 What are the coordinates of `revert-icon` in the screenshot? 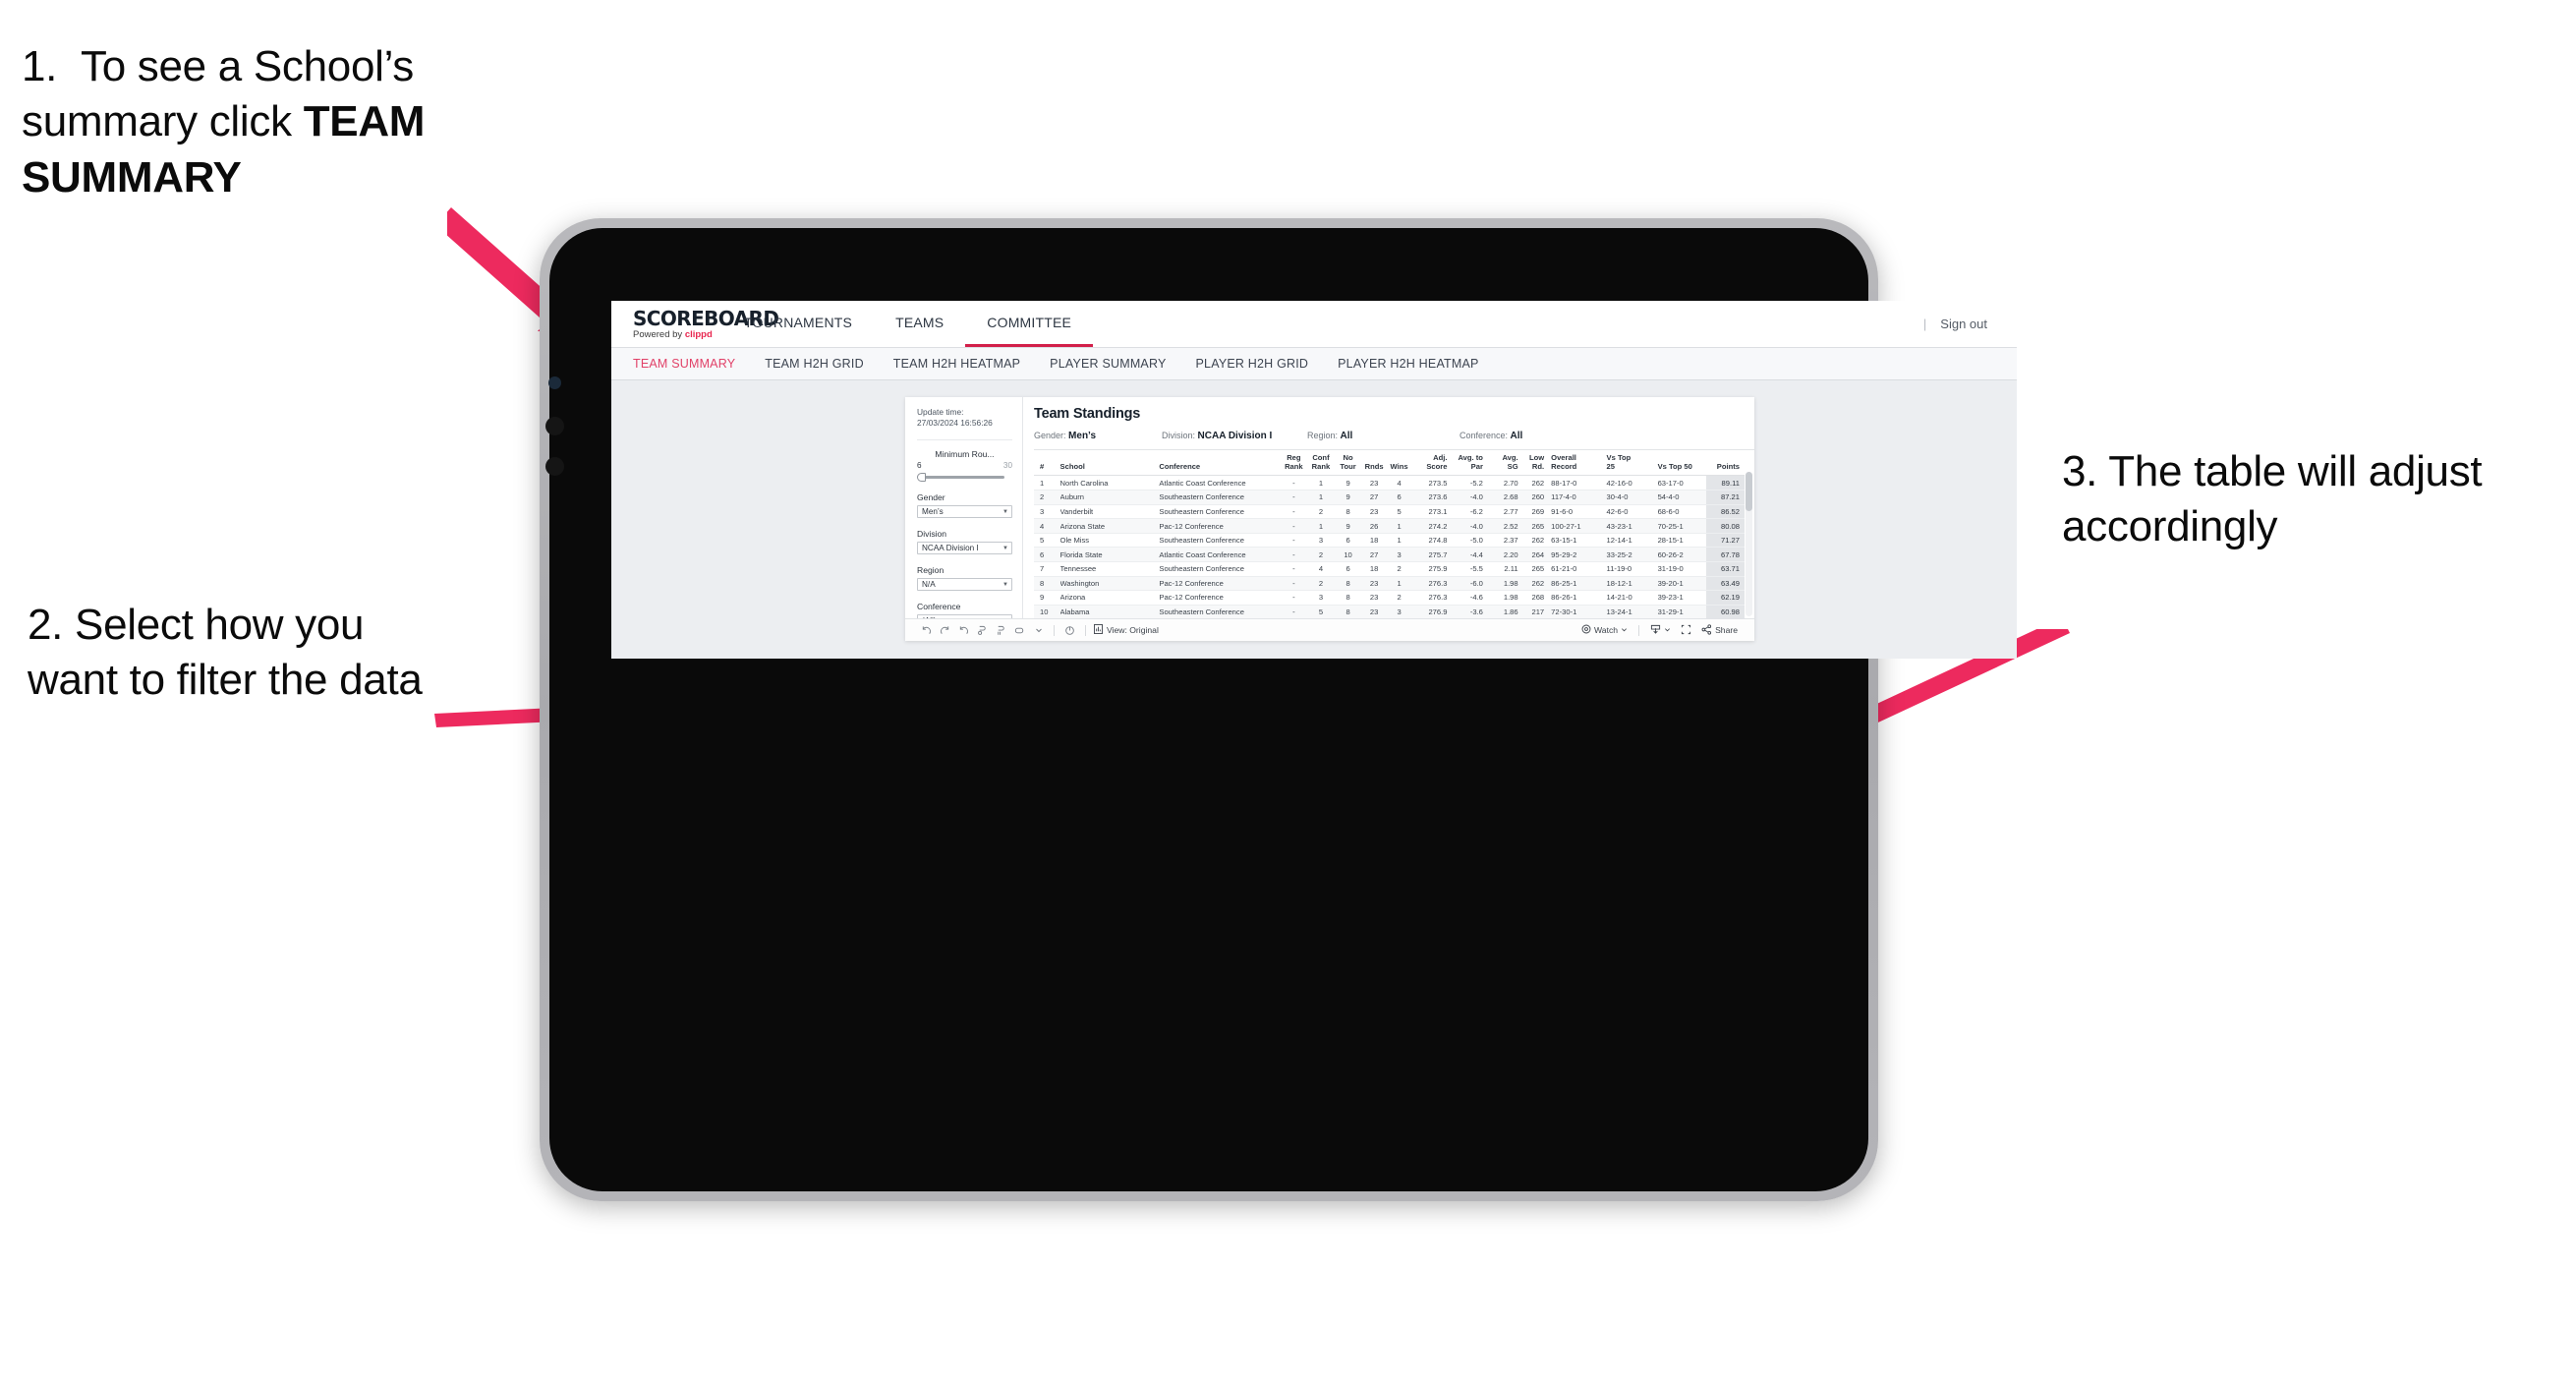 It's located at (964, 631).